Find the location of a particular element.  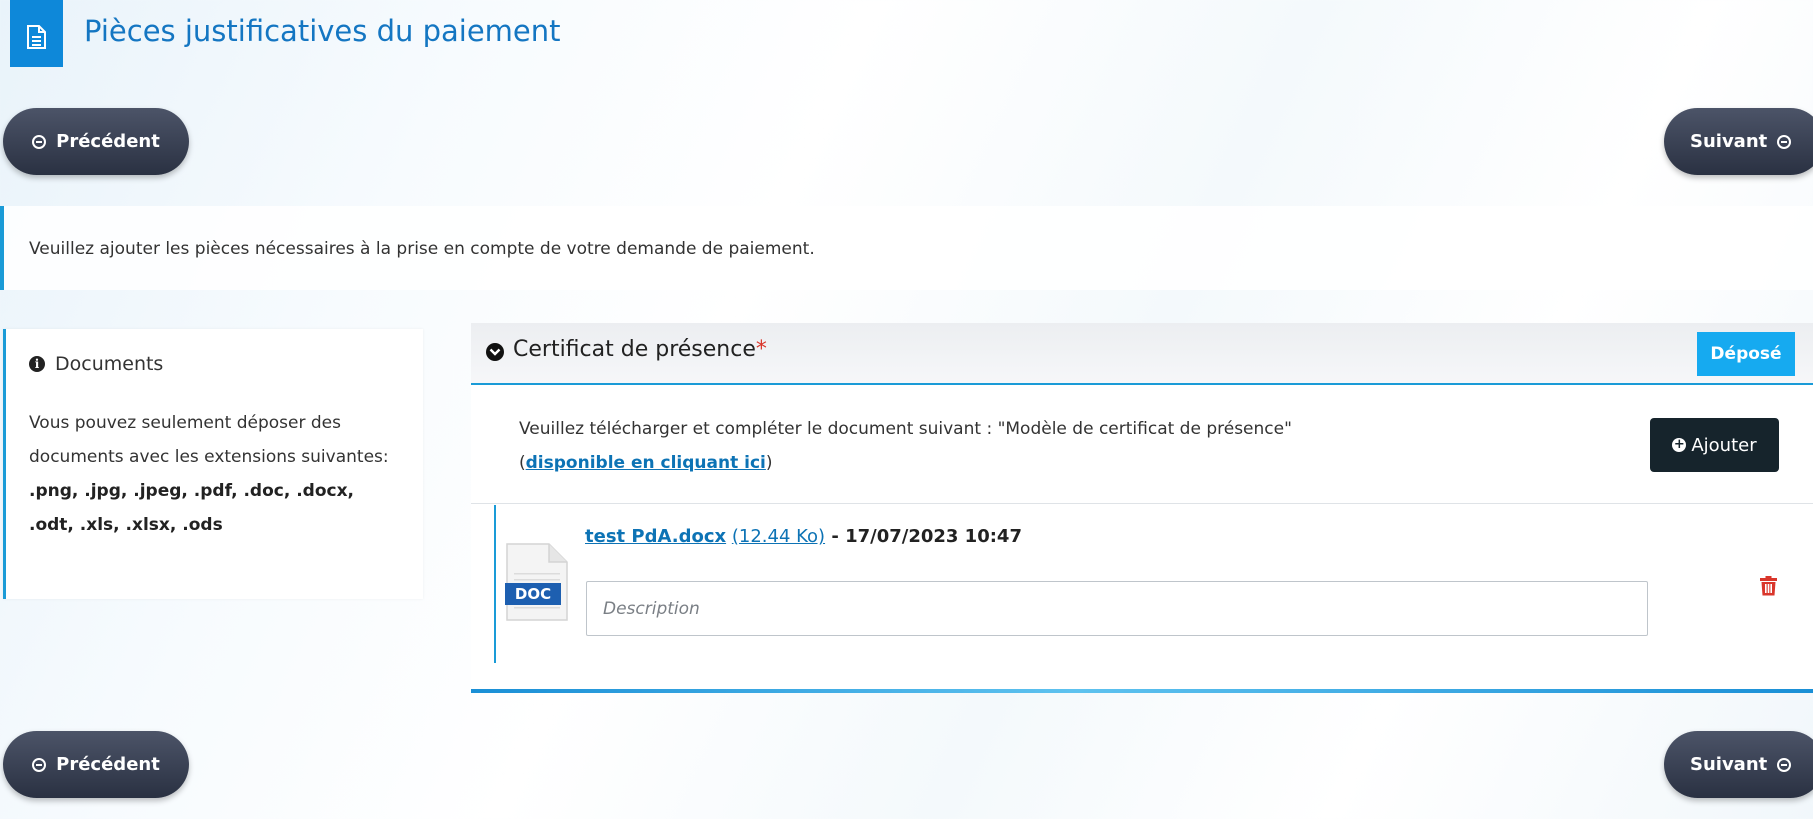

instruction-end: ) is located at coordinates (769, 463).